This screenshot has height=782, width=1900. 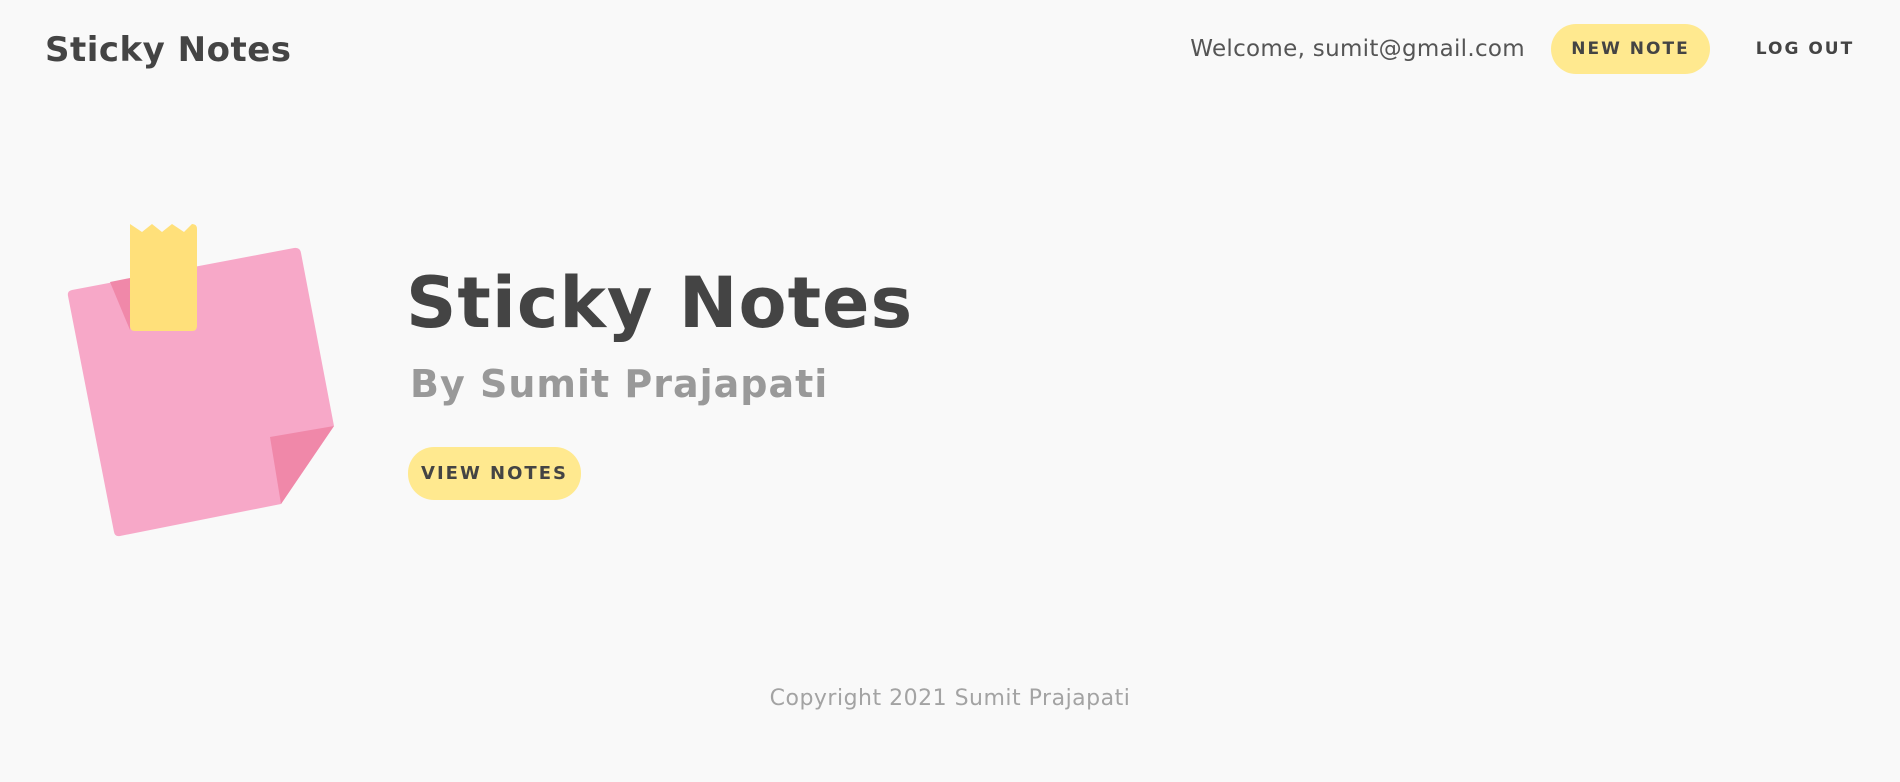 I want to click on welcome-text: Welcome, sumit@gmail.com, so click(x=1357, y=49).